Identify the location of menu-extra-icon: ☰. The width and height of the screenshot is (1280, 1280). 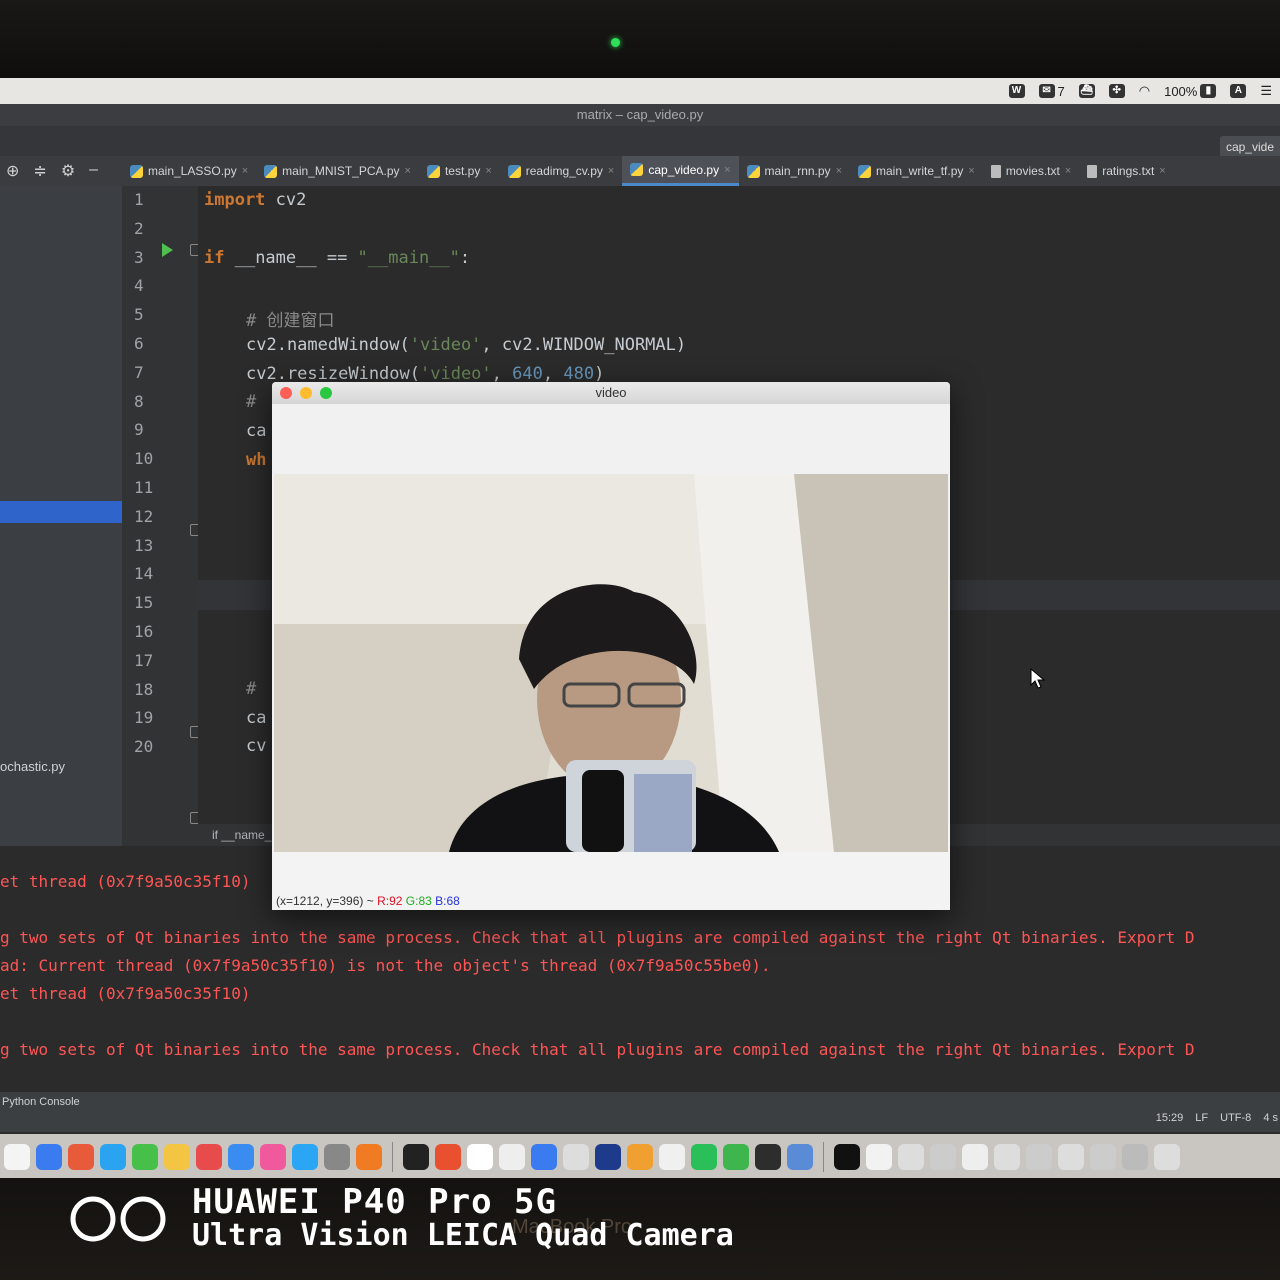
(1266, 91).